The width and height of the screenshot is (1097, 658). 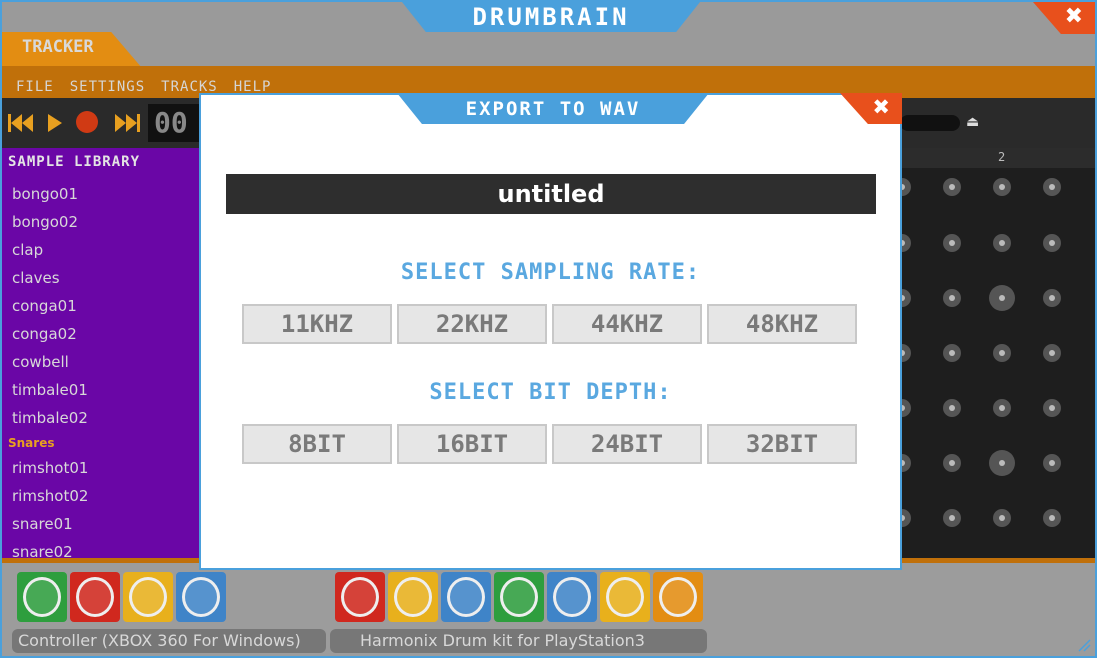 I want to click on rate-22khz-button: 22KHZ, so click(x=472, y=324).